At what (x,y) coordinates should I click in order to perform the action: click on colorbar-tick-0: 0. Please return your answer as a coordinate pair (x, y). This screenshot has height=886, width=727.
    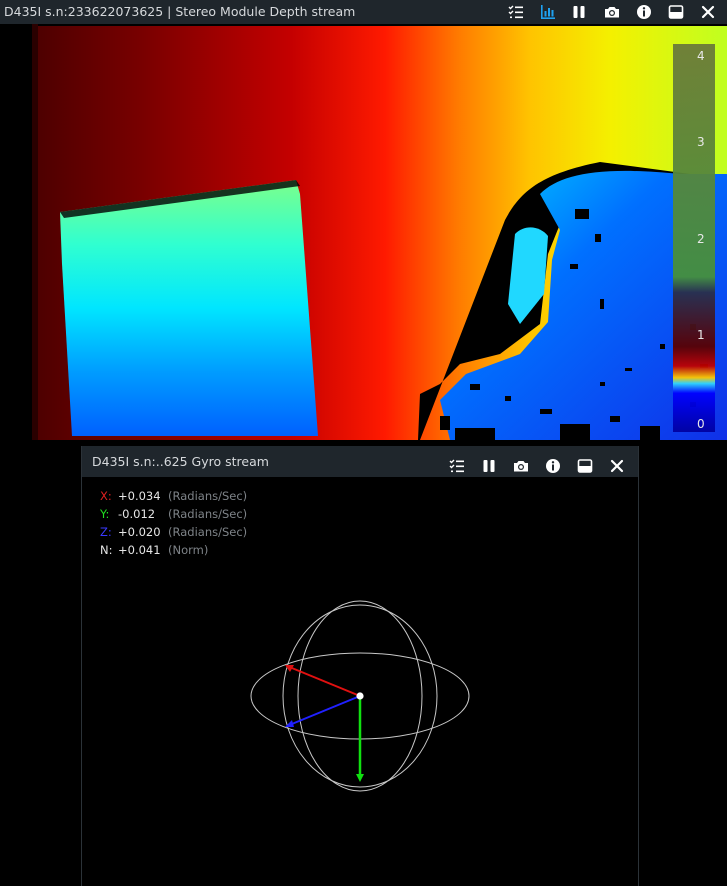
    Looking at the image, I should click on (701, 424).